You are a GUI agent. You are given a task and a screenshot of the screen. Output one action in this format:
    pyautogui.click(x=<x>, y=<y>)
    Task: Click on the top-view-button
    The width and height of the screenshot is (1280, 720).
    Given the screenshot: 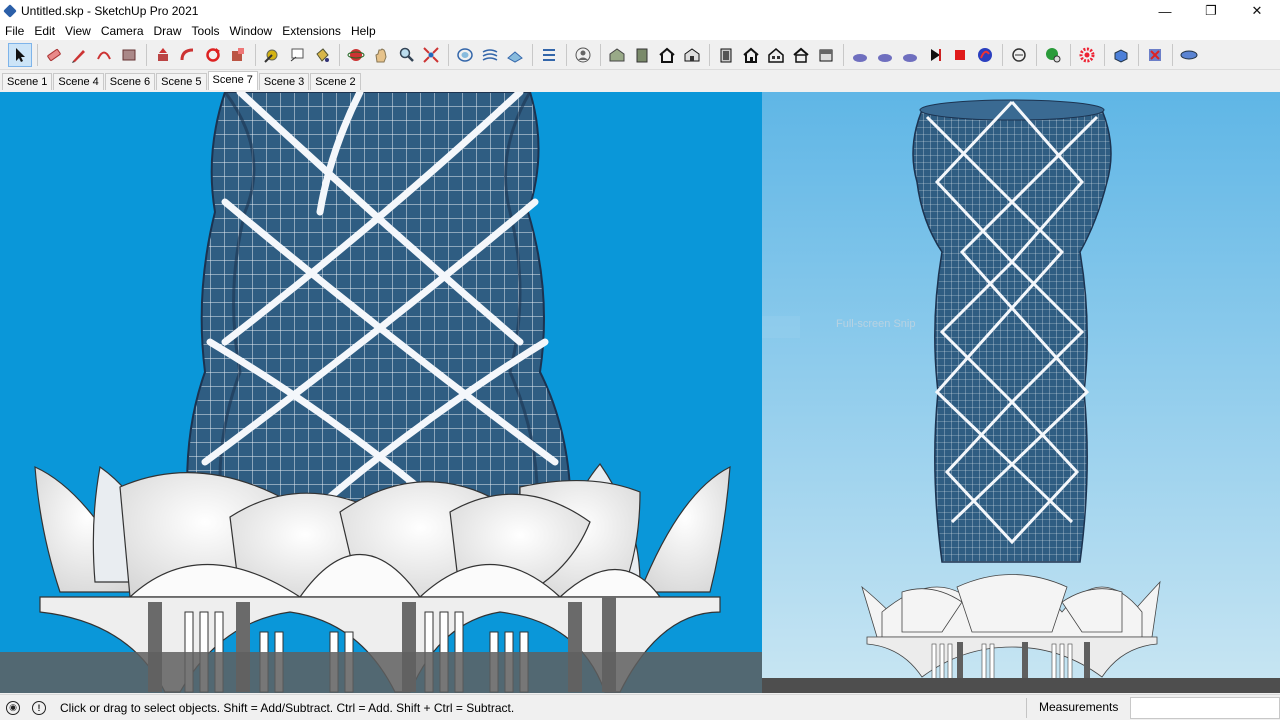 What is the action you would take?
    pyautogui.click(x=692, y=55)
    